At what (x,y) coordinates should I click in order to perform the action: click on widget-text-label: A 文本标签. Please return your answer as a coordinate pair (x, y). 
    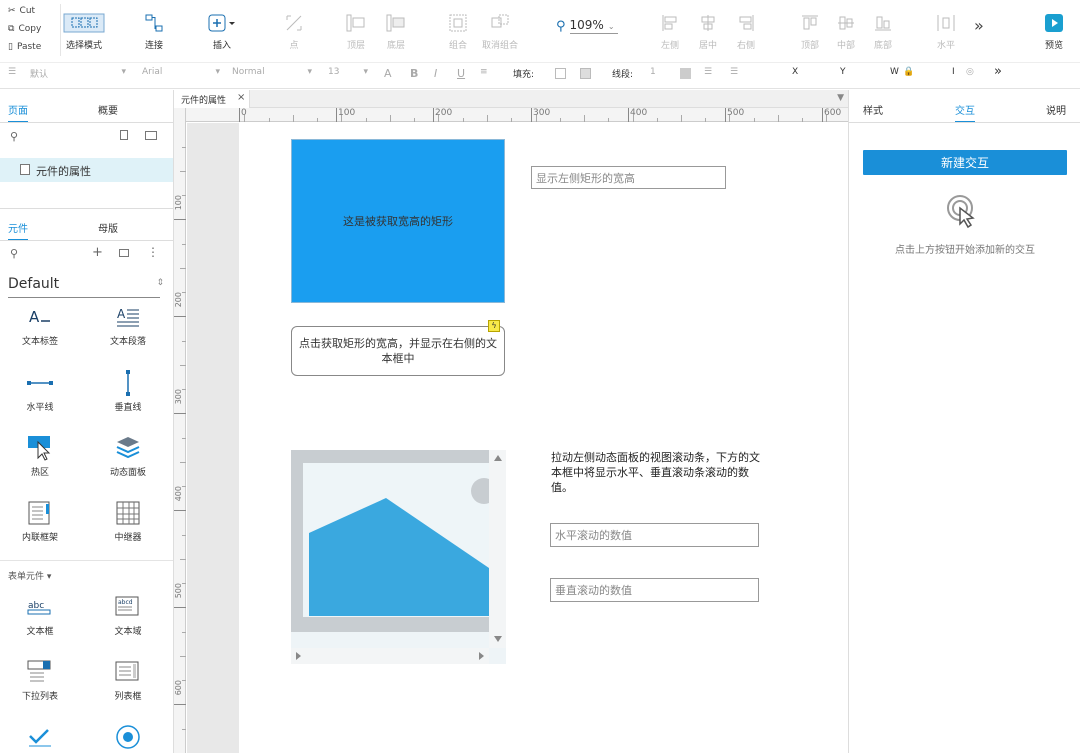
    Looking at the image, I should click on (40, 324).